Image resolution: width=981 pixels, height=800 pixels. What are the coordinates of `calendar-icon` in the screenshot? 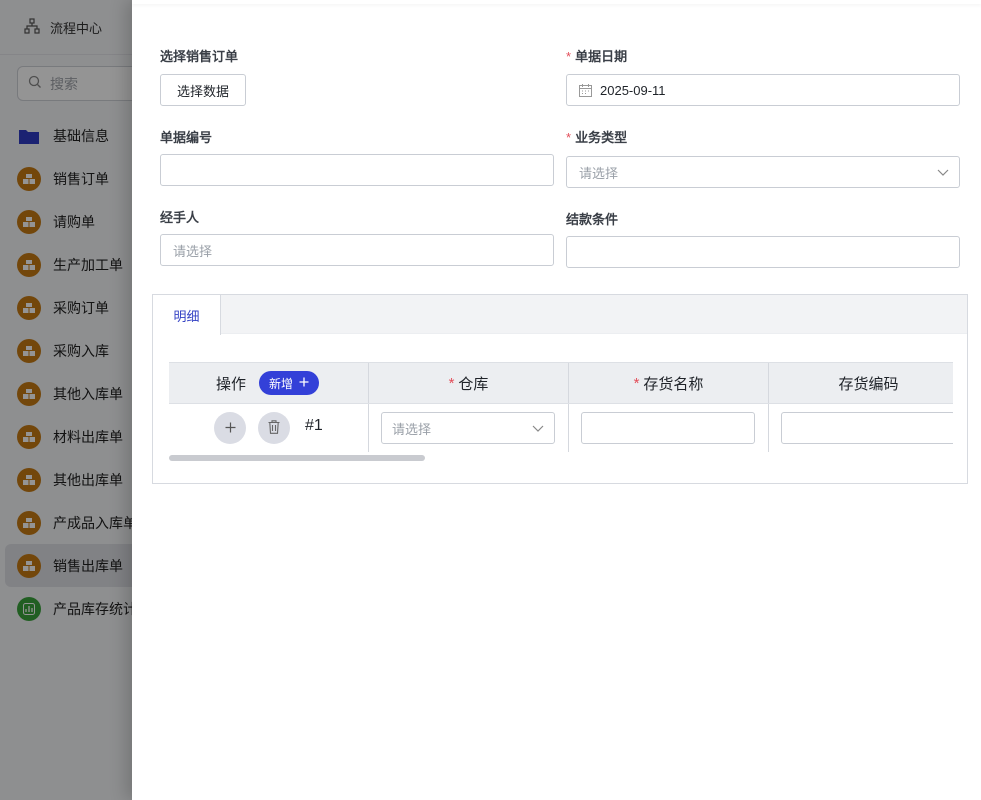 It's located at (585, 90).